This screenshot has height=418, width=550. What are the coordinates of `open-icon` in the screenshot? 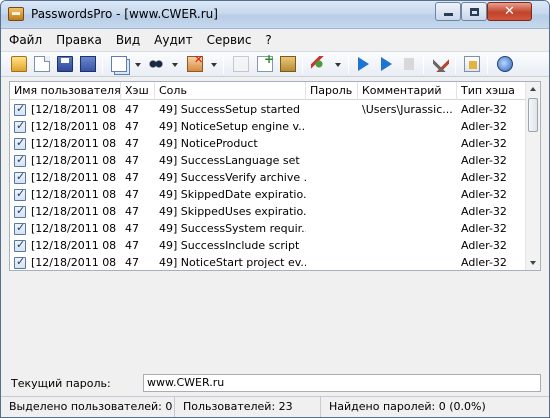 It's located at (19, 64).